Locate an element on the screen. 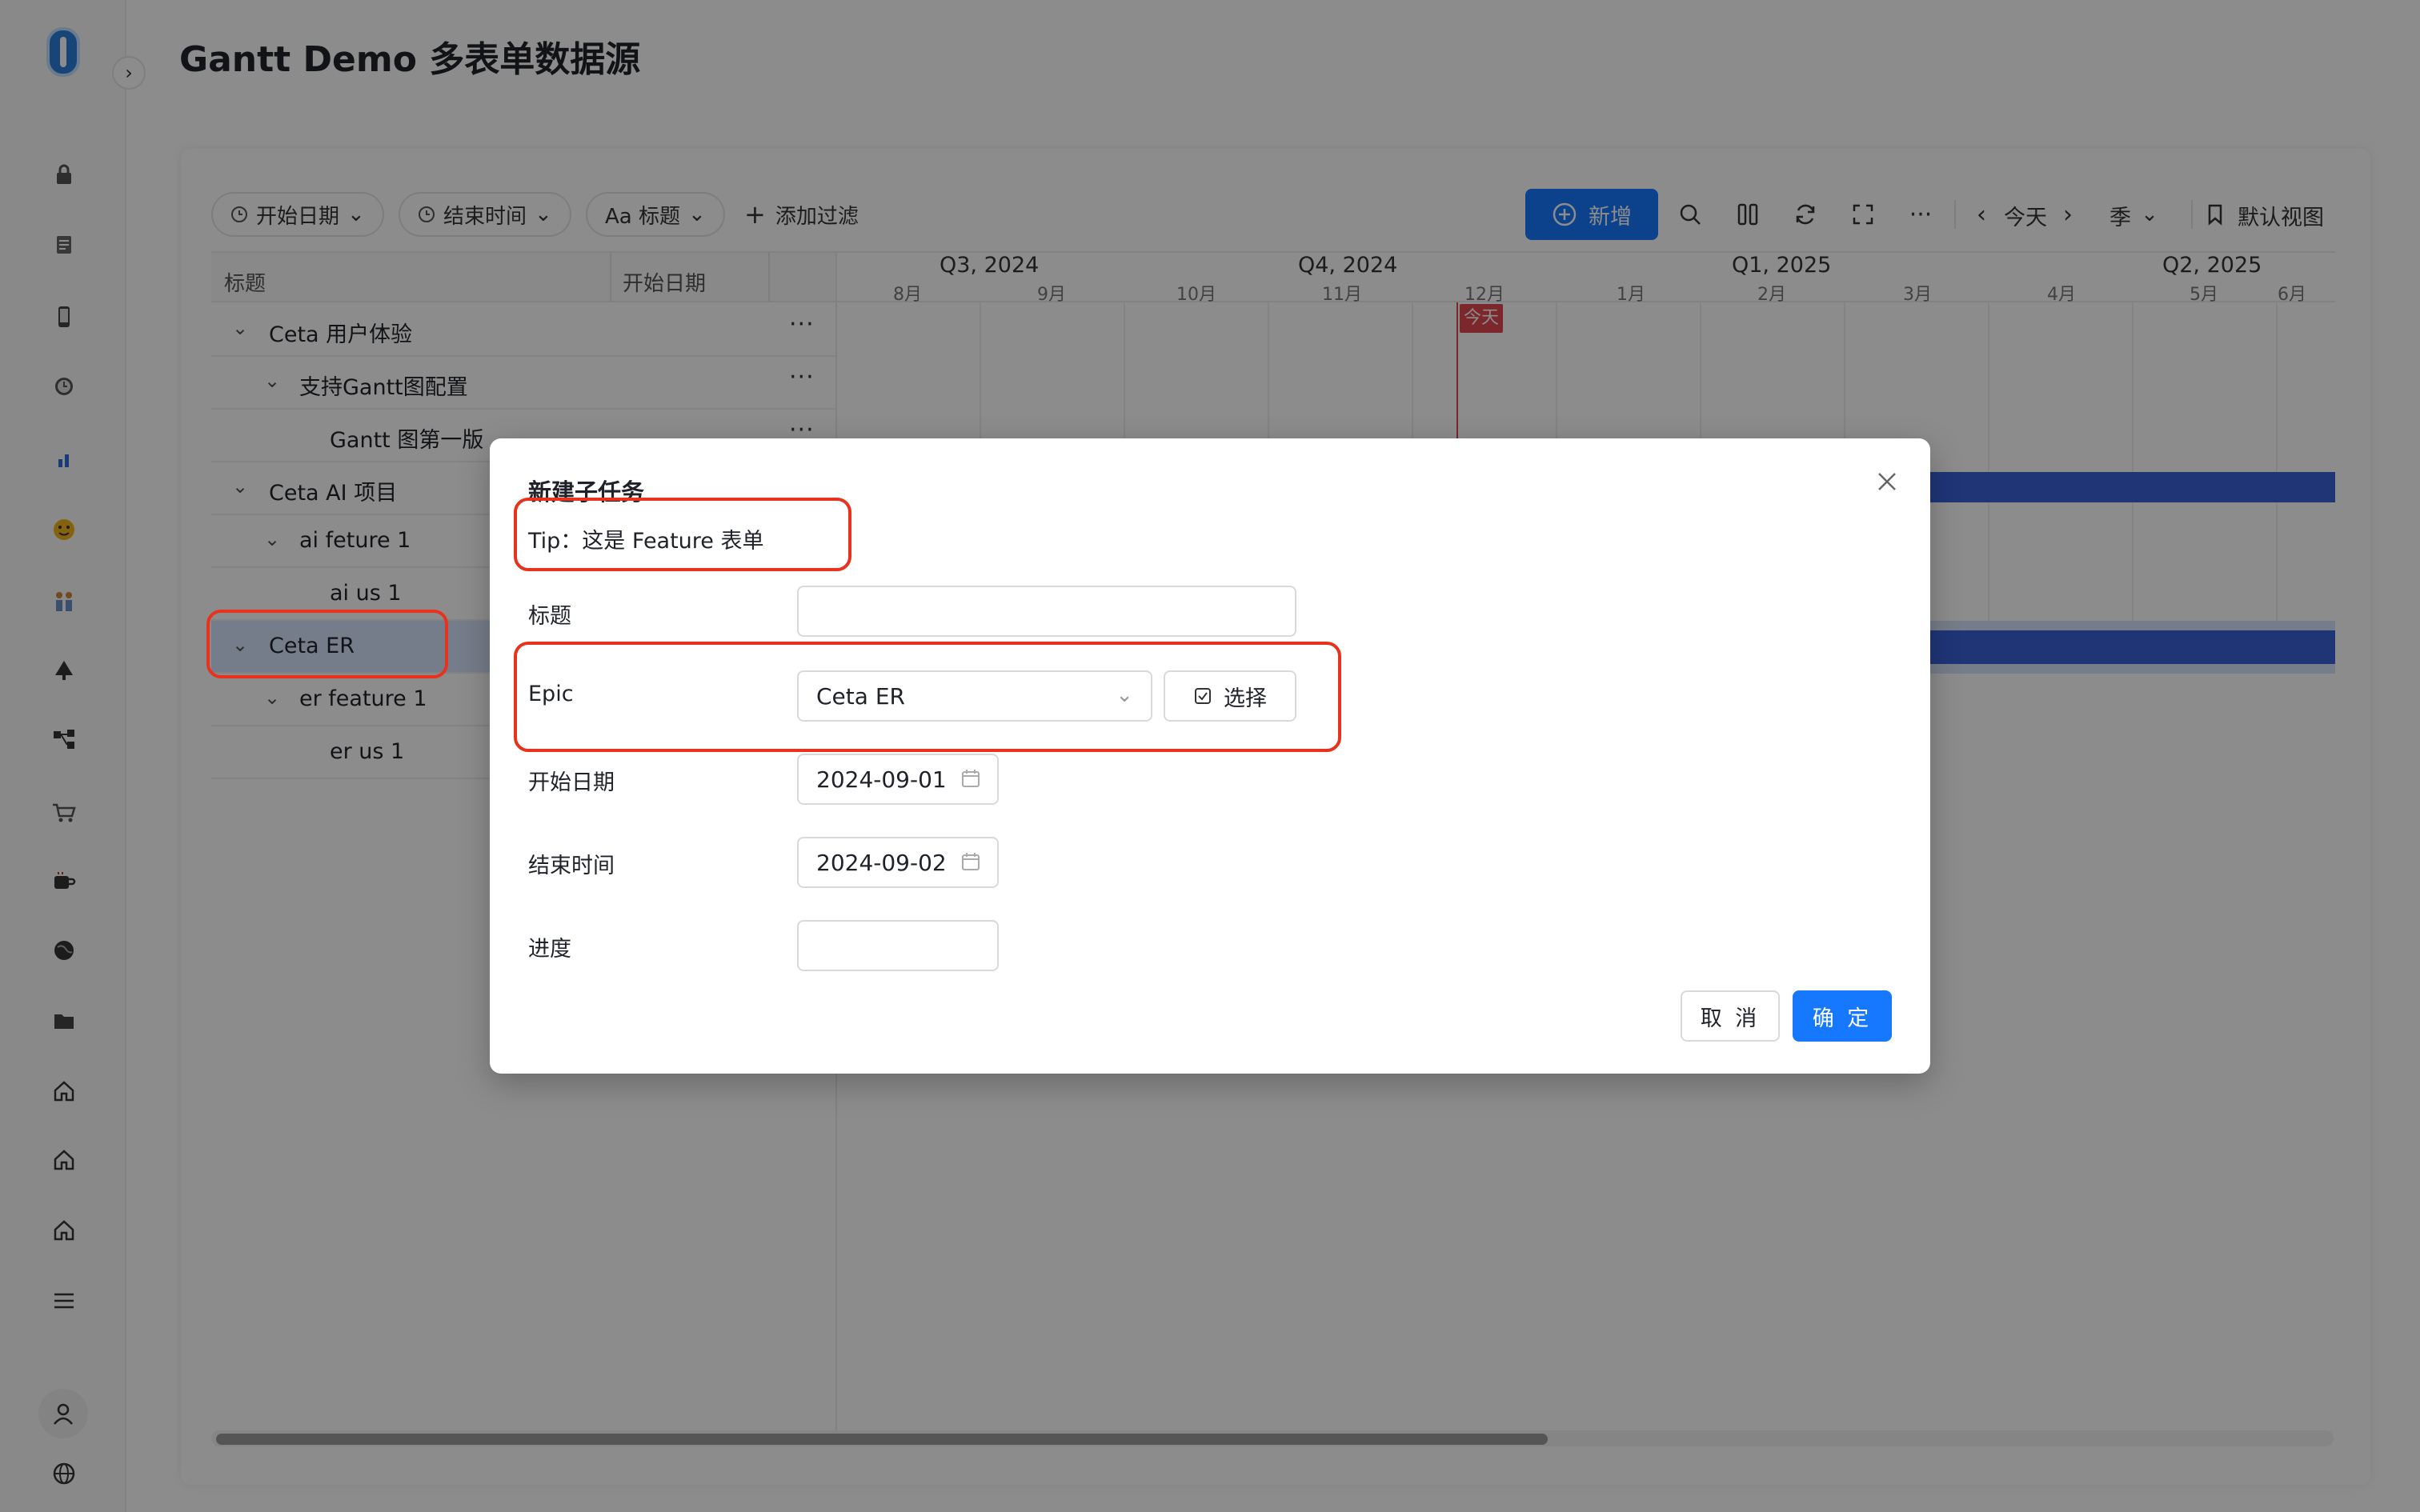 The width and height of the screenshot is (2420, 1512). progress-label: 进度 is located at coordinates (549, 949).